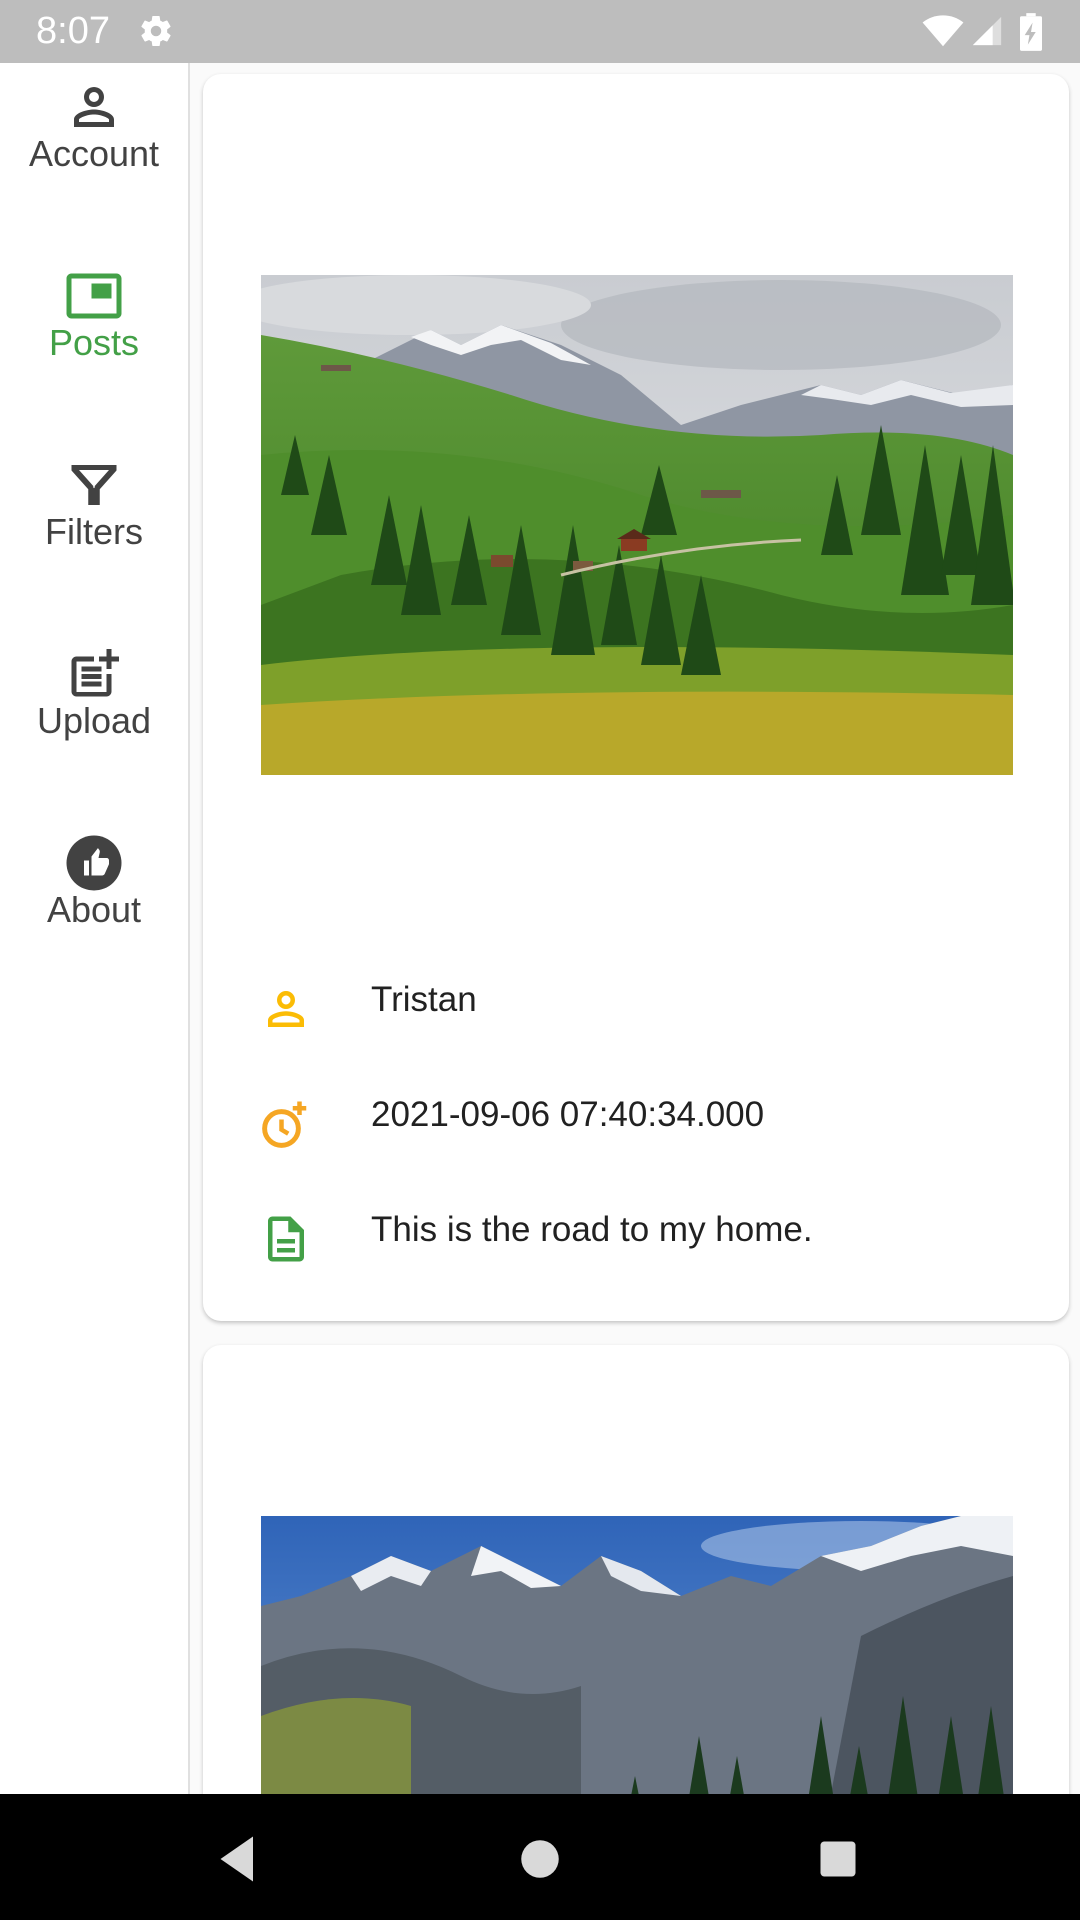 This screenshot has width=1080, height=1920. Describe the element at coordinates (94, 485) in the screenshot. I see `filter-icon` at that location.